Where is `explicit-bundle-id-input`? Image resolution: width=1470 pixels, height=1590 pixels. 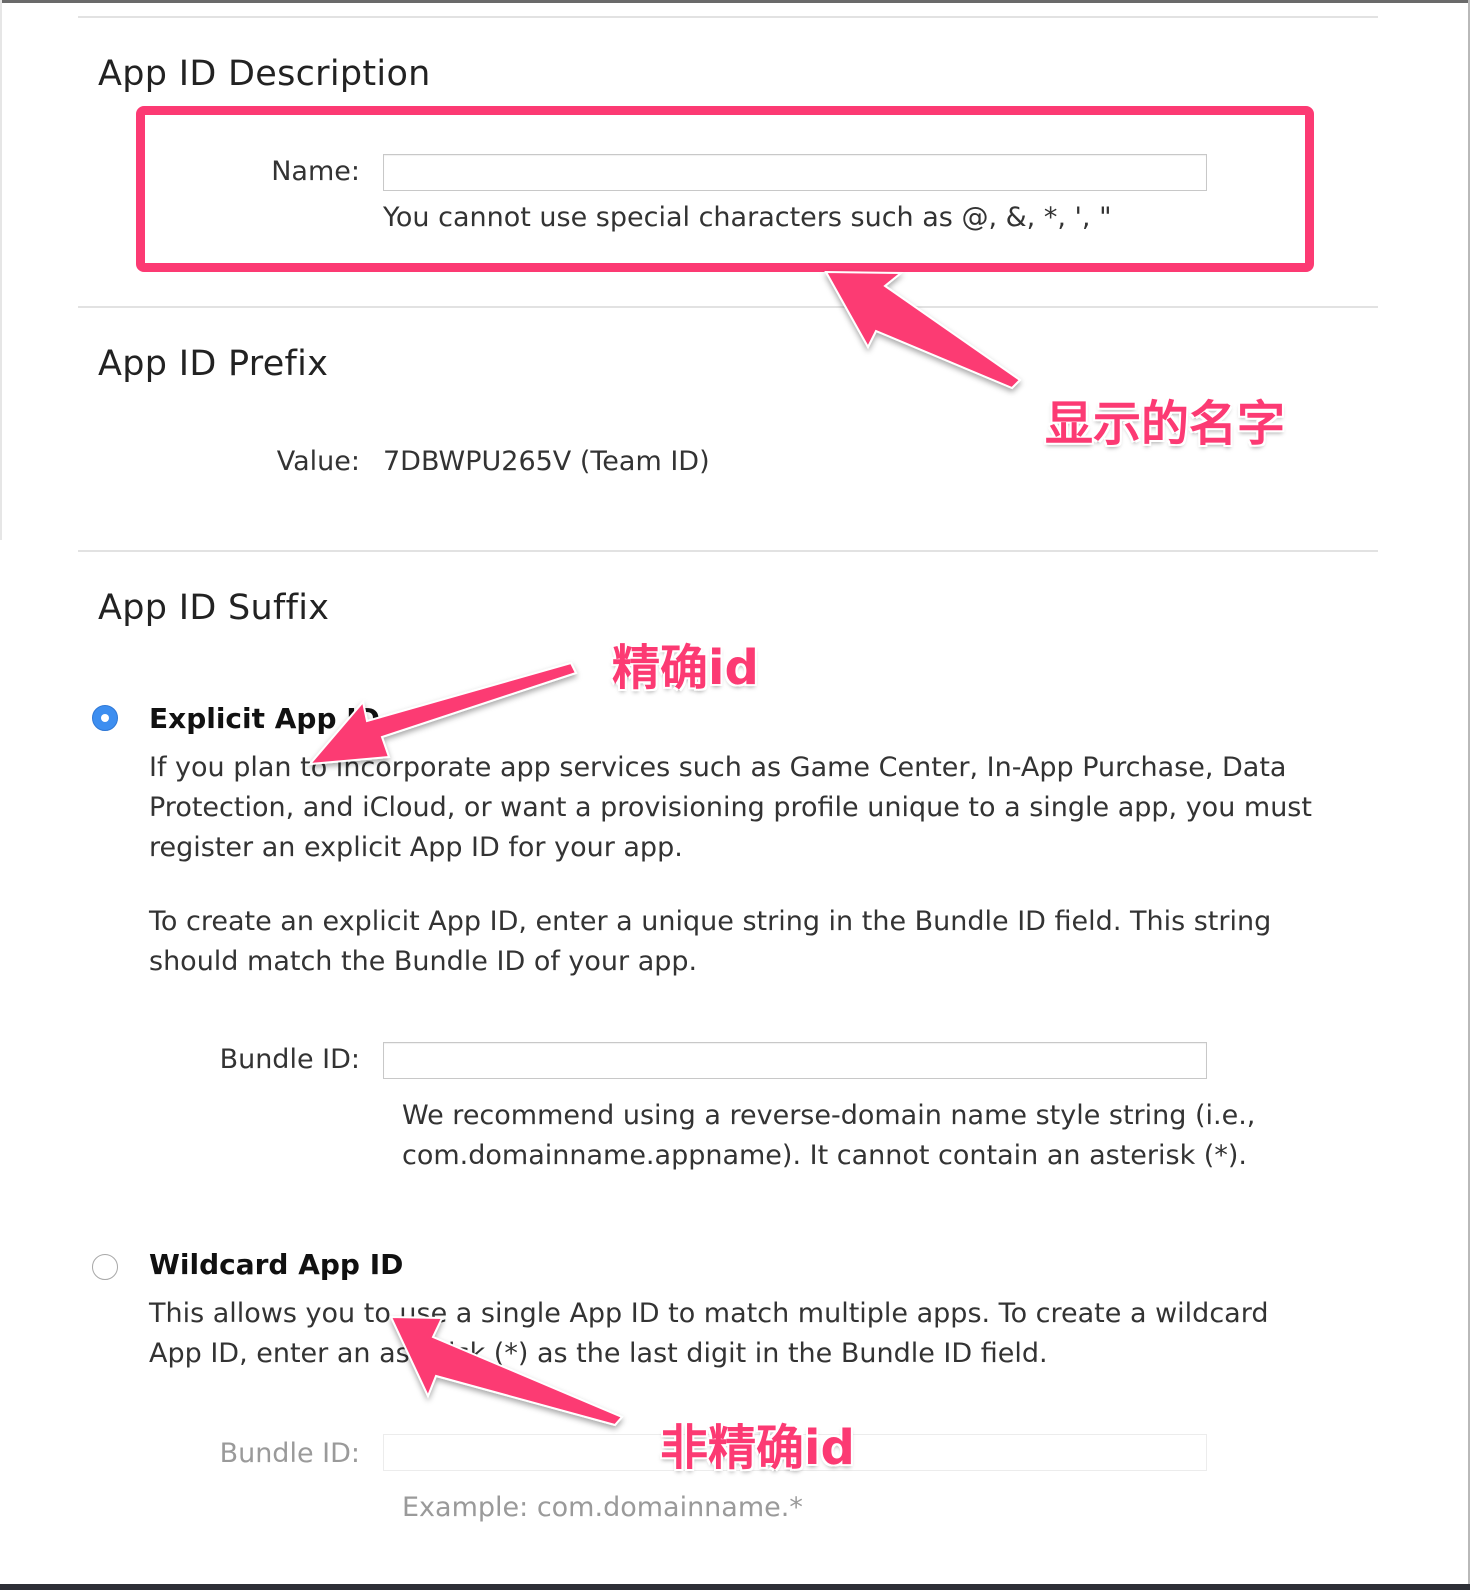 explicit-bundle-id-input is located at coordinates (795, 1060).